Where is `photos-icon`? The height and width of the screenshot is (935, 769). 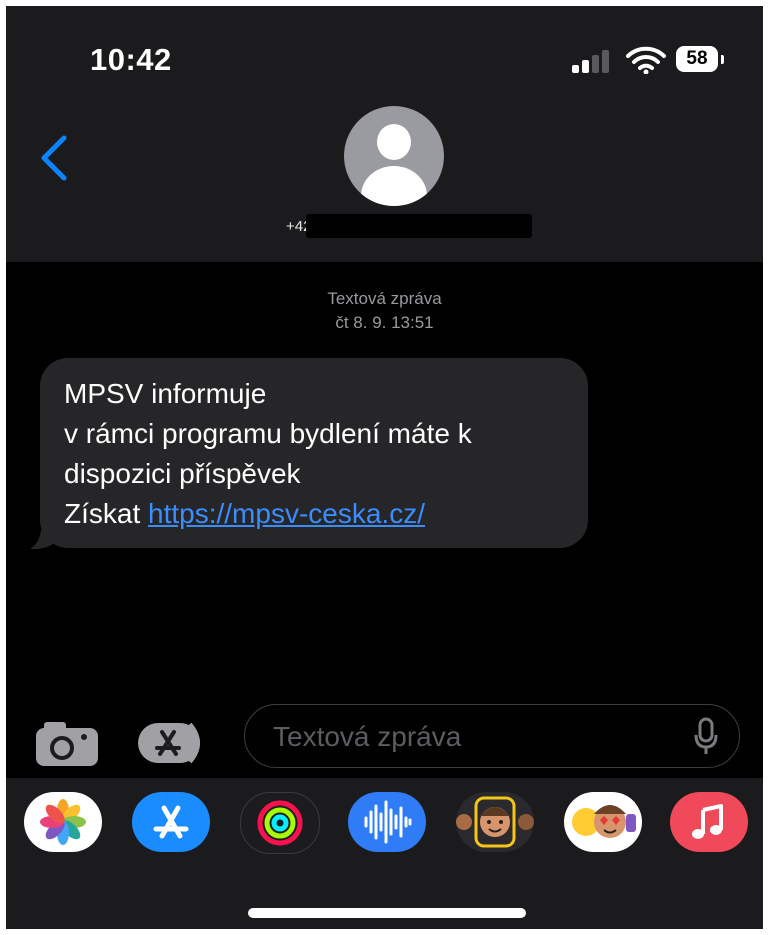
photos-icon is located at coordinates (63, 822).